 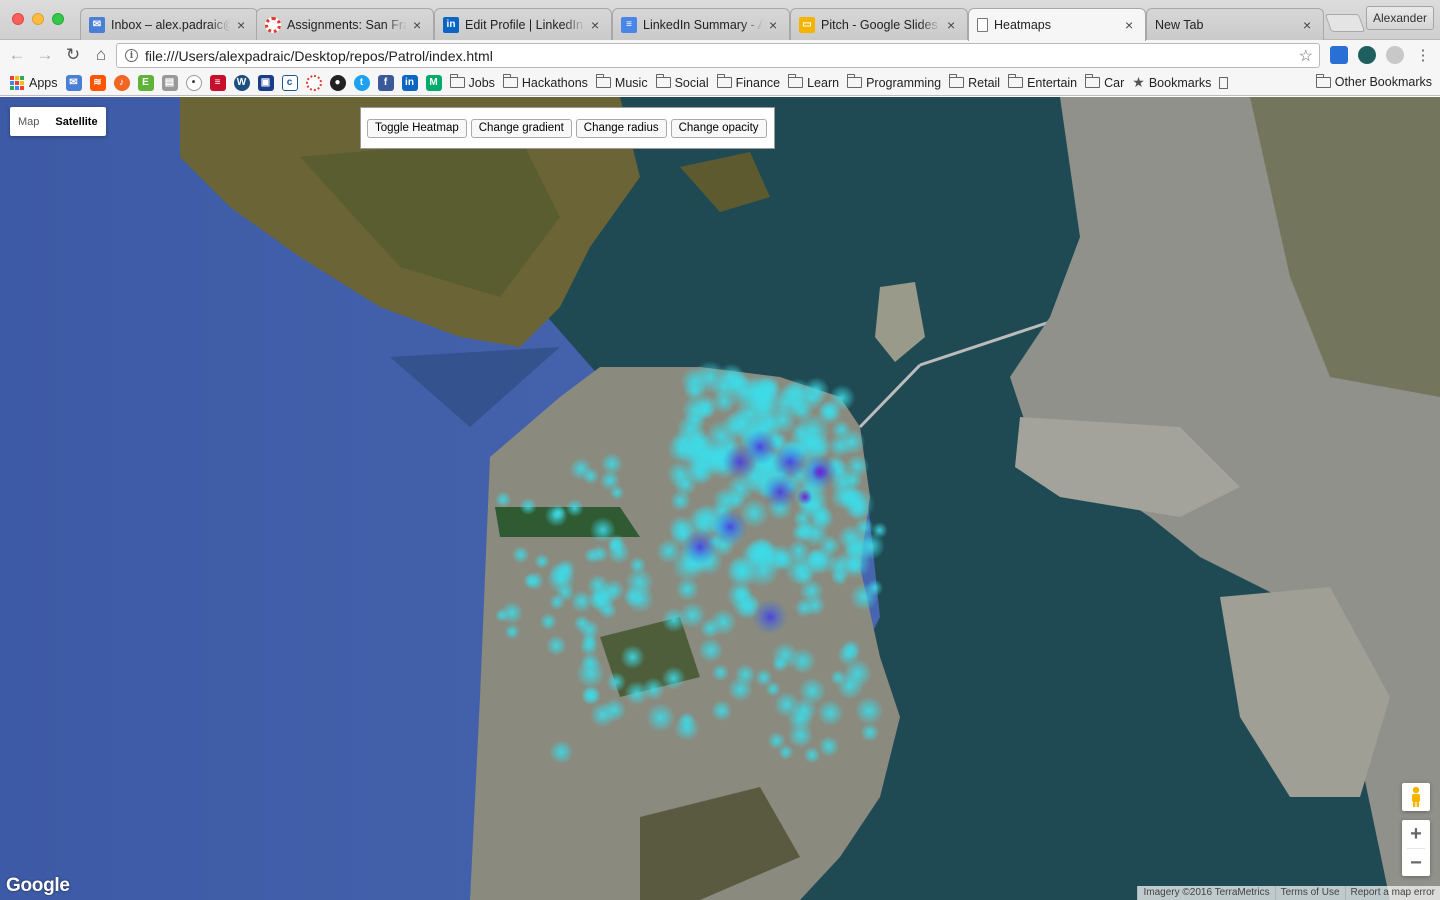 What do you see at coordinates (433, 82) in the screenshot?
I see `medium-bookmark-icon: M` at bounding box center [433, 82].